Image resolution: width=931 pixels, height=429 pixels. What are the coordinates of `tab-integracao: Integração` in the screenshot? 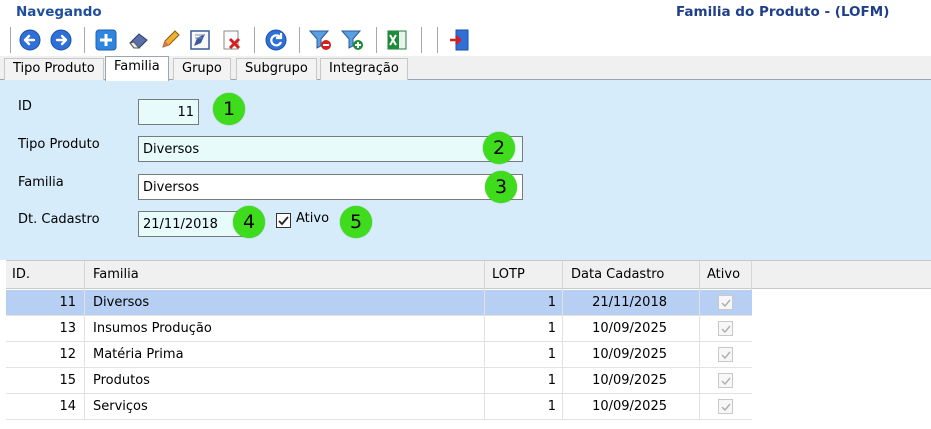 It's located at (364, 69).